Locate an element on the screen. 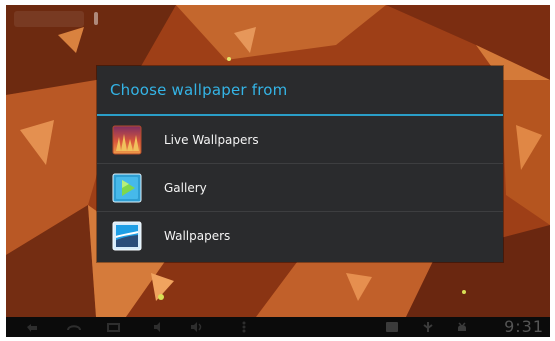 This screenshot has width=555, height=341. dialog-title: Choose wallpaper from is located at coordinates (199, 90).